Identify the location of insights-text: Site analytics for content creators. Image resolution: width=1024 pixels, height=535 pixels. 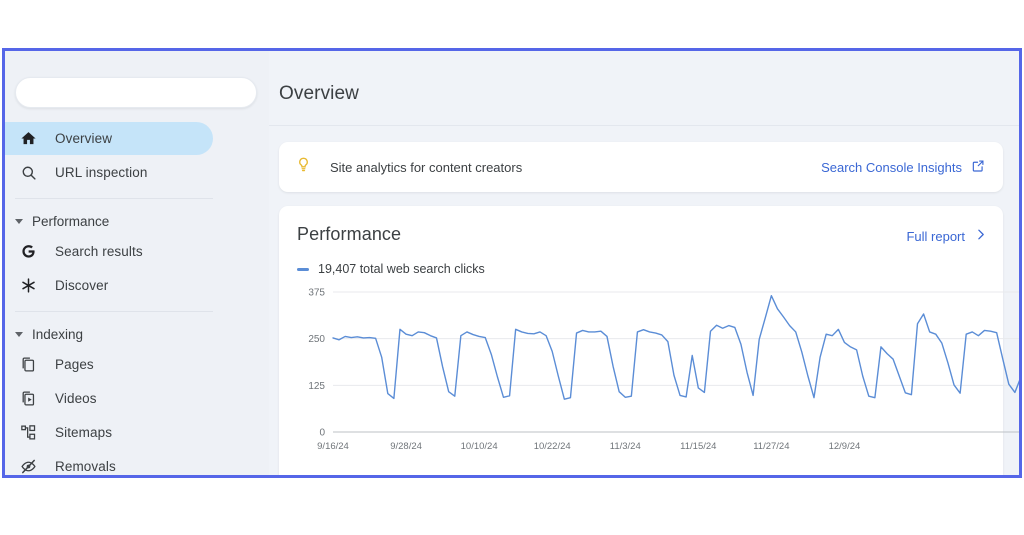
(426, 167).